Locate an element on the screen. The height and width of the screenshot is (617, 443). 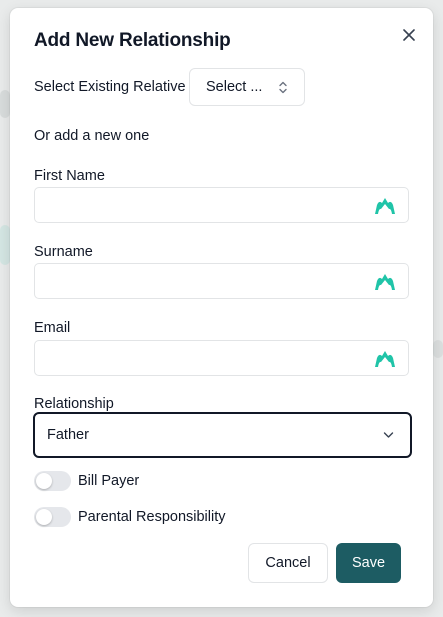
first-name-field is located at coordinates (221, 205).